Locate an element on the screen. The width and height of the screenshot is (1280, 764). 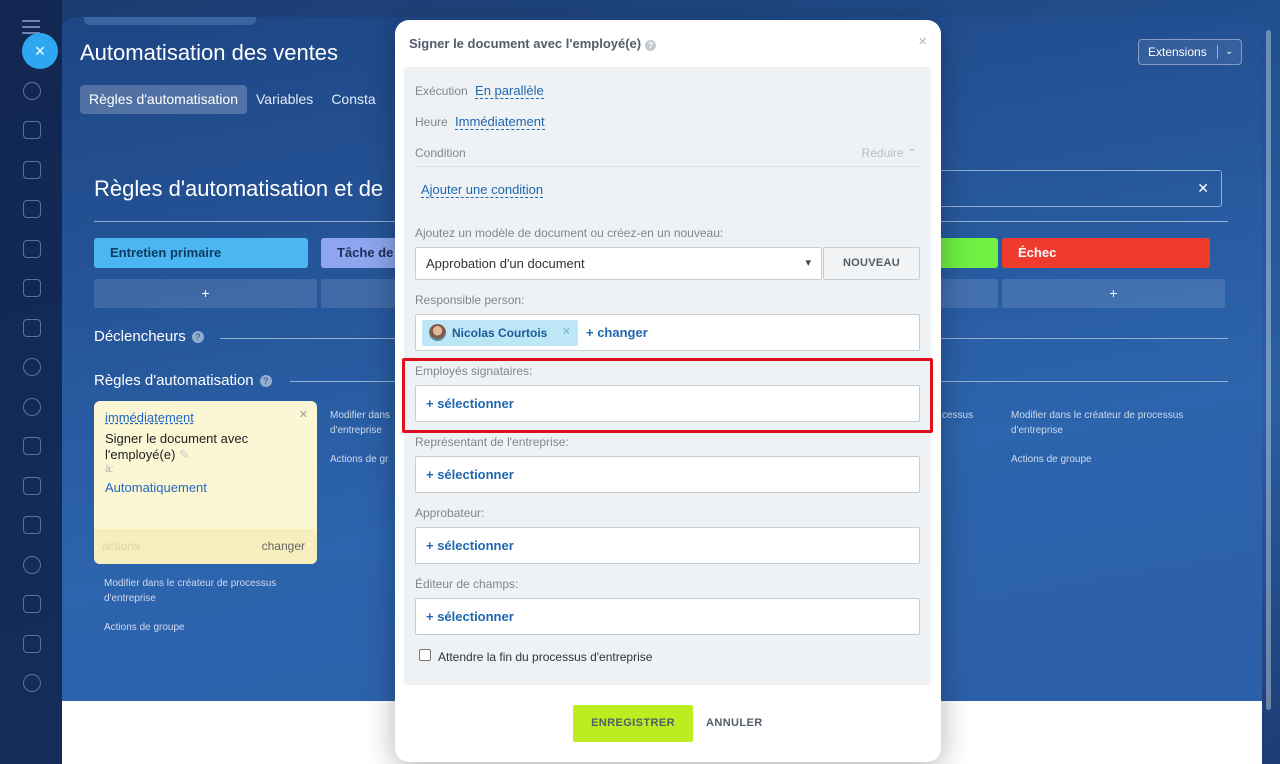
rule-timing-link: immédiatement is located at coordinates (149, 417).